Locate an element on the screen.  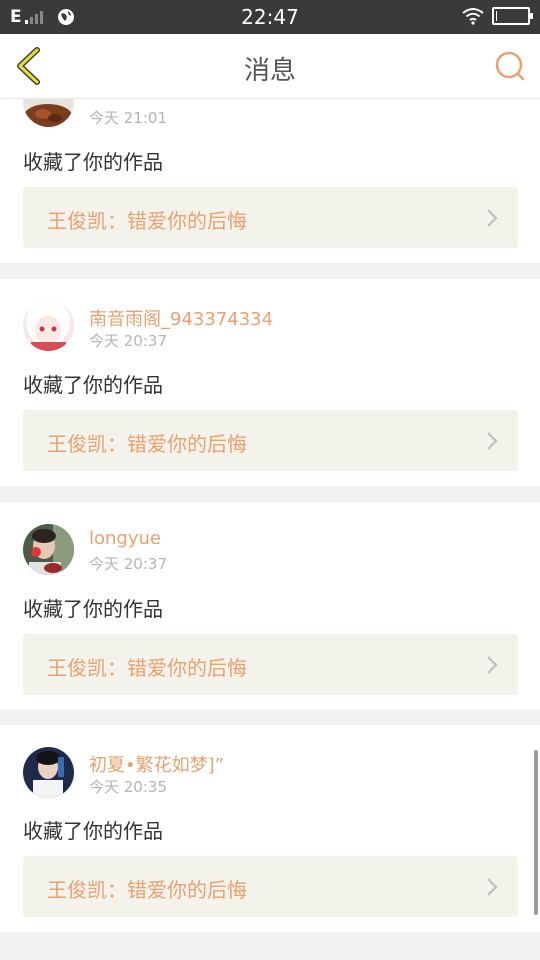
clock: 22:47 is located at coordinates (270, 17).